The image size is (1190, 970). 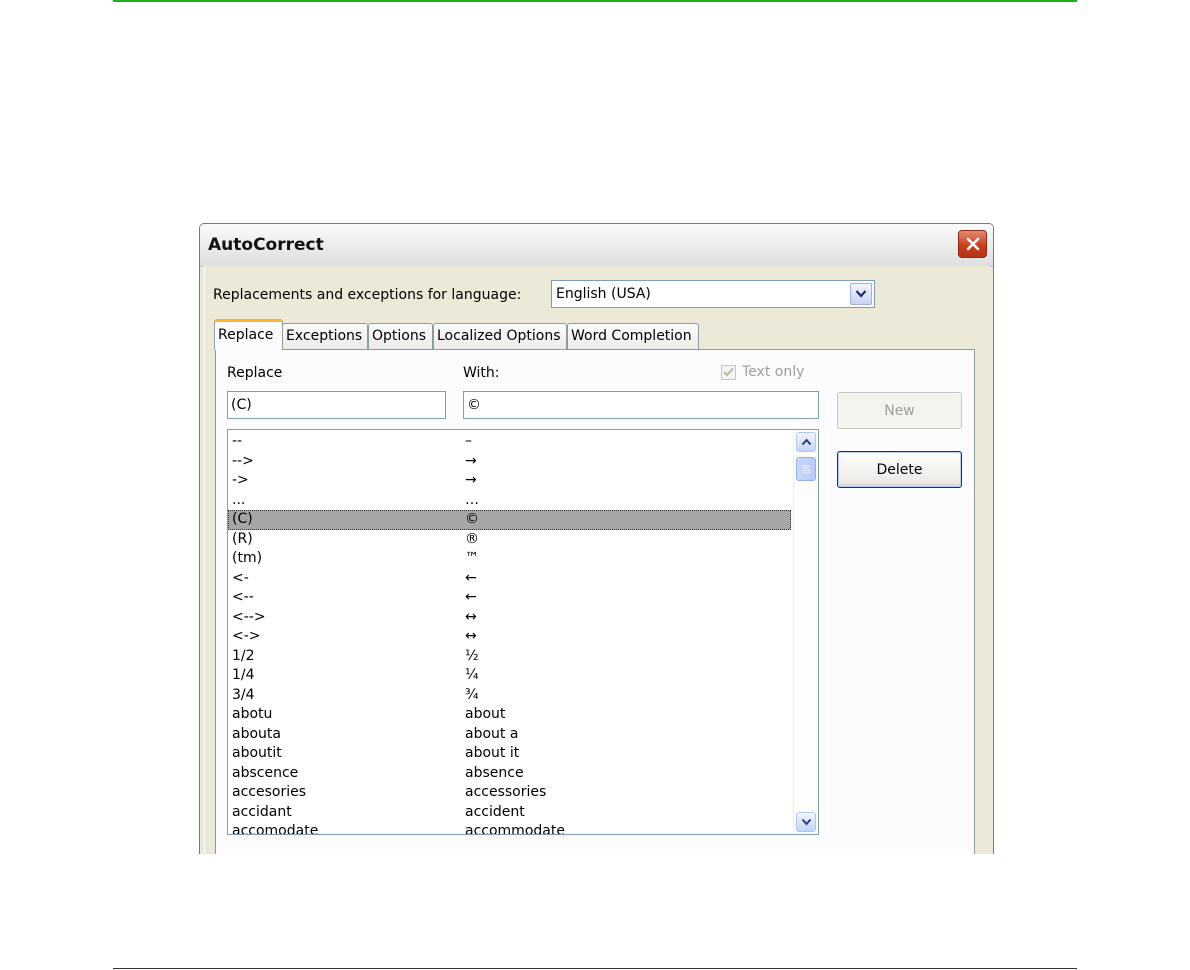 I want to click on row-replace-text: -->, so click(x=243, y=460).